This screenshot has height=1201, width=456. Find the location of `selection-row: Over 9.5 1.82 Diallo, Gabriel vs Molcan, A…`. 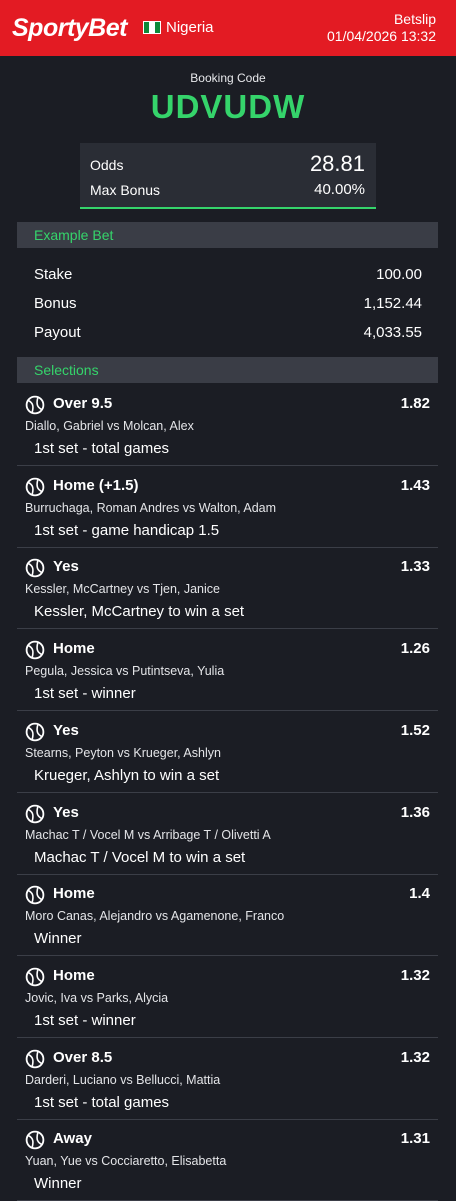

selection-row: Over 9.5 1.82 Diallo, Gabriel vs Molcan, A… is located at coordinates (227, 425).